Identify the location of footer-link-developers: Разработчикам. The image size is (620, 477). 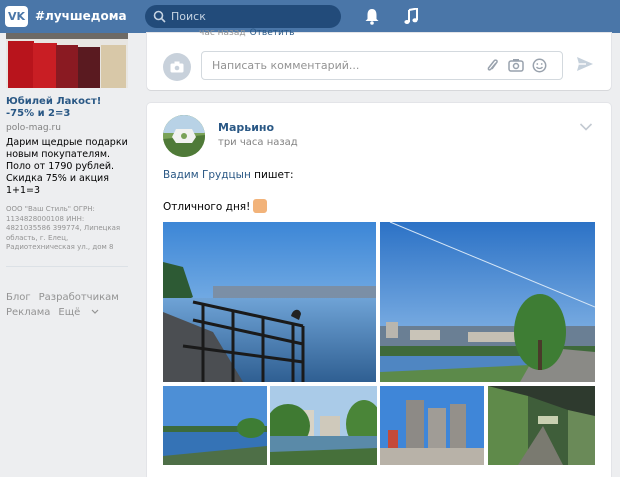
(79, 297).